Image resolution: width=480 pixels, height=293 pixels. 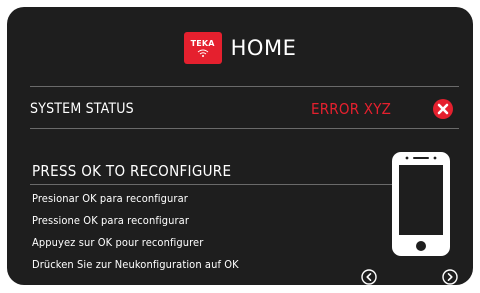 What do you see at coordinates (135, 264) in the screenshot?
I see `instruction-line-de: Drücken Sie zur Neukonfiguration auf OK` at bounding box center [135, 264].